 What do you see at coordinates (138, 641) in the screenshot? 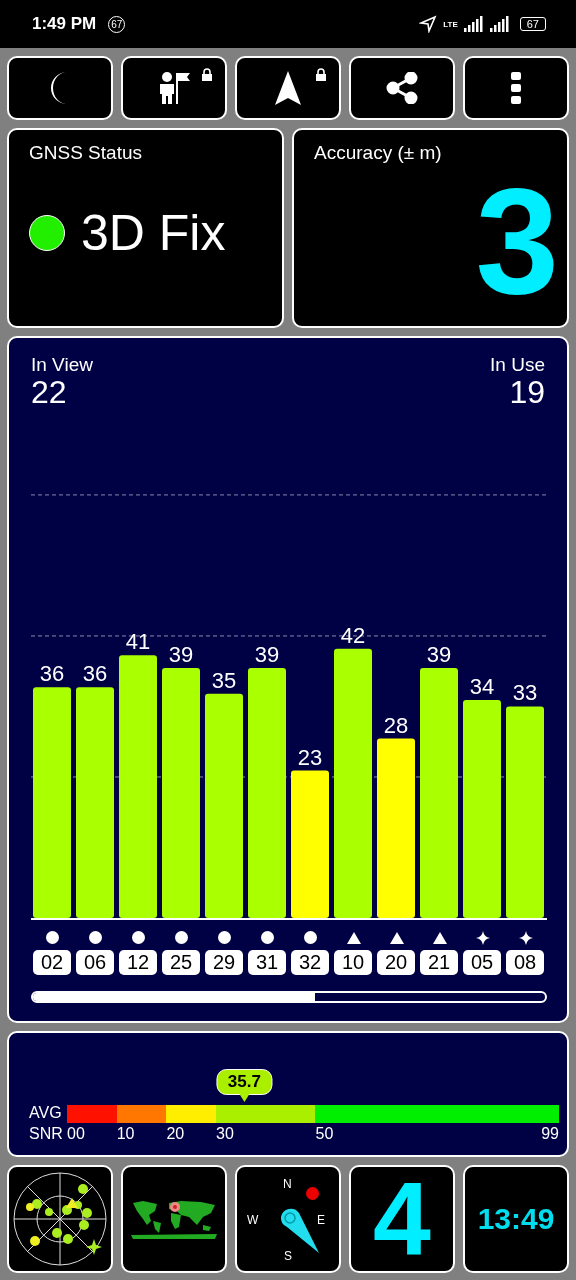
I see `snr-value: 41` at bounding box center [138, 641].